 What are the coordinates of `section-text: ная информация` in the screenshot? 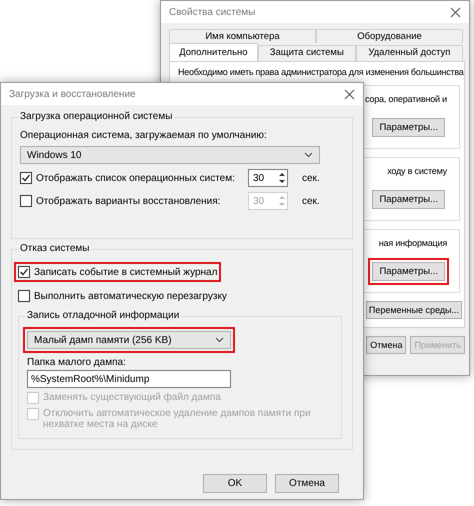 It's located at (413, 243).